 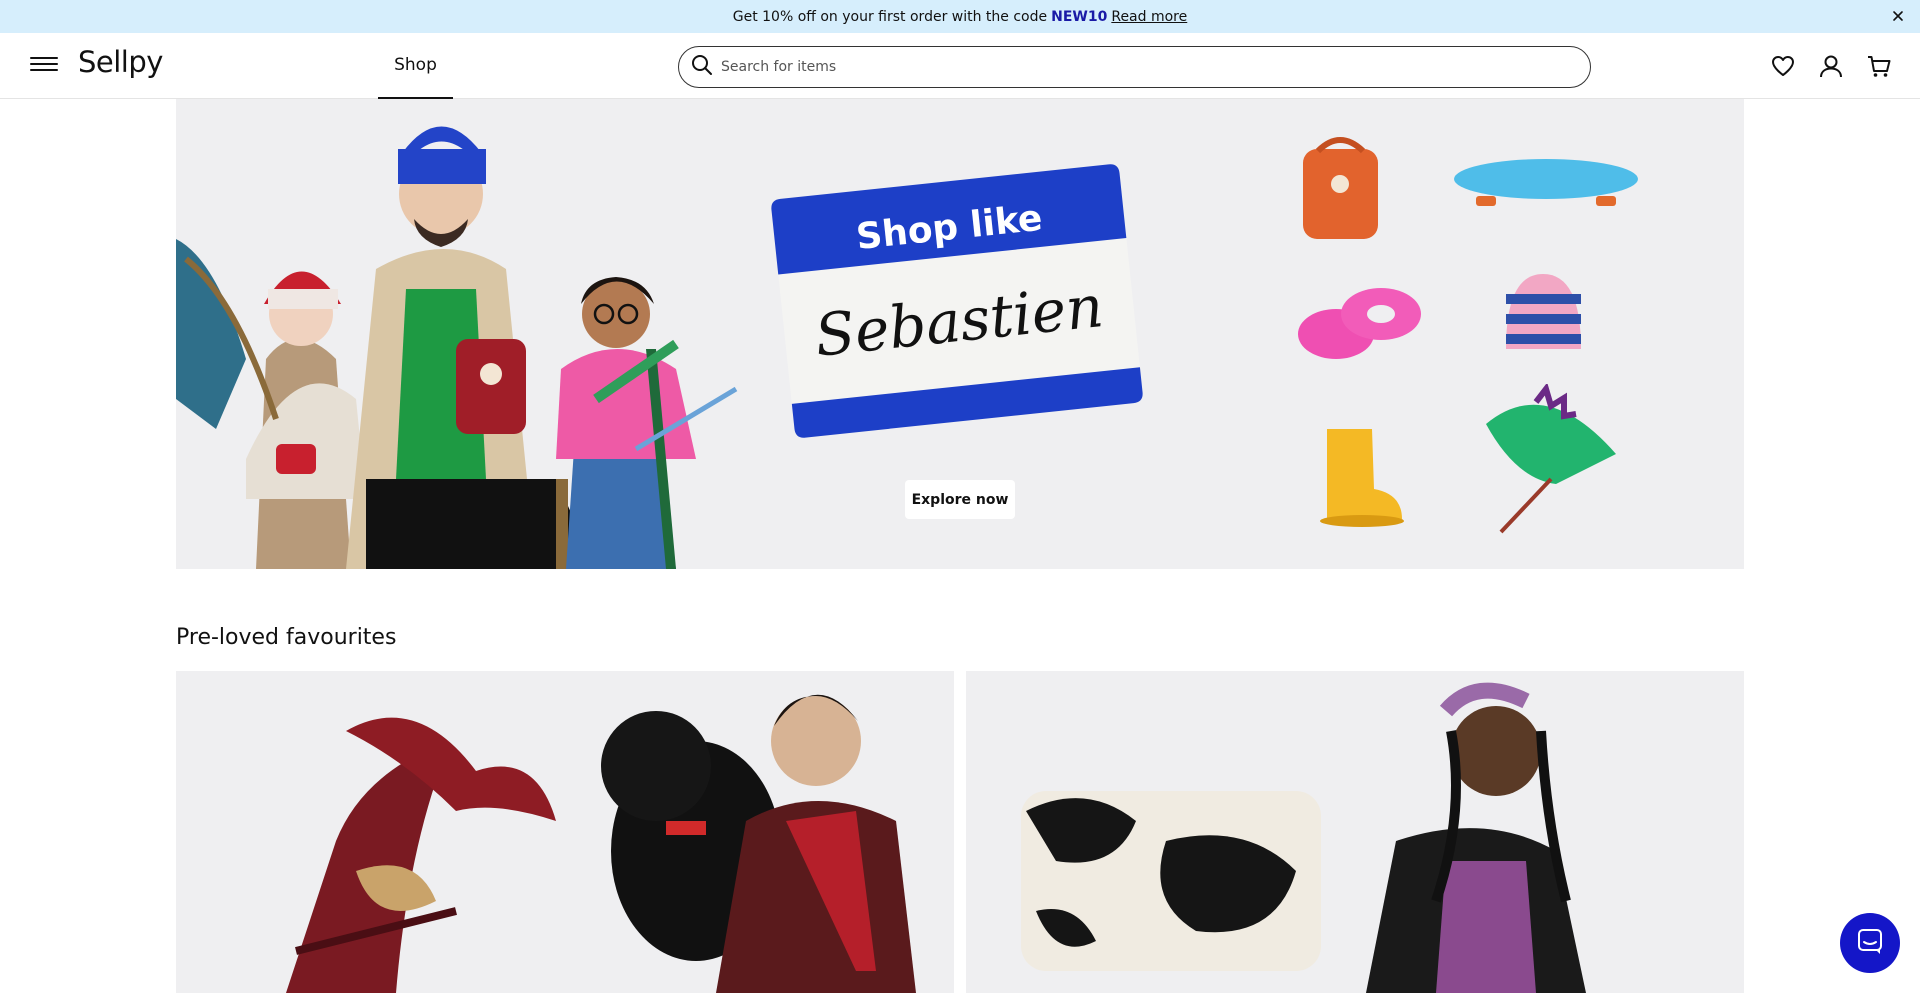 What do you see at coordinates (1783, 66) in the screenshot?
I see `heart-icon` at bounding box center [1783, 66].